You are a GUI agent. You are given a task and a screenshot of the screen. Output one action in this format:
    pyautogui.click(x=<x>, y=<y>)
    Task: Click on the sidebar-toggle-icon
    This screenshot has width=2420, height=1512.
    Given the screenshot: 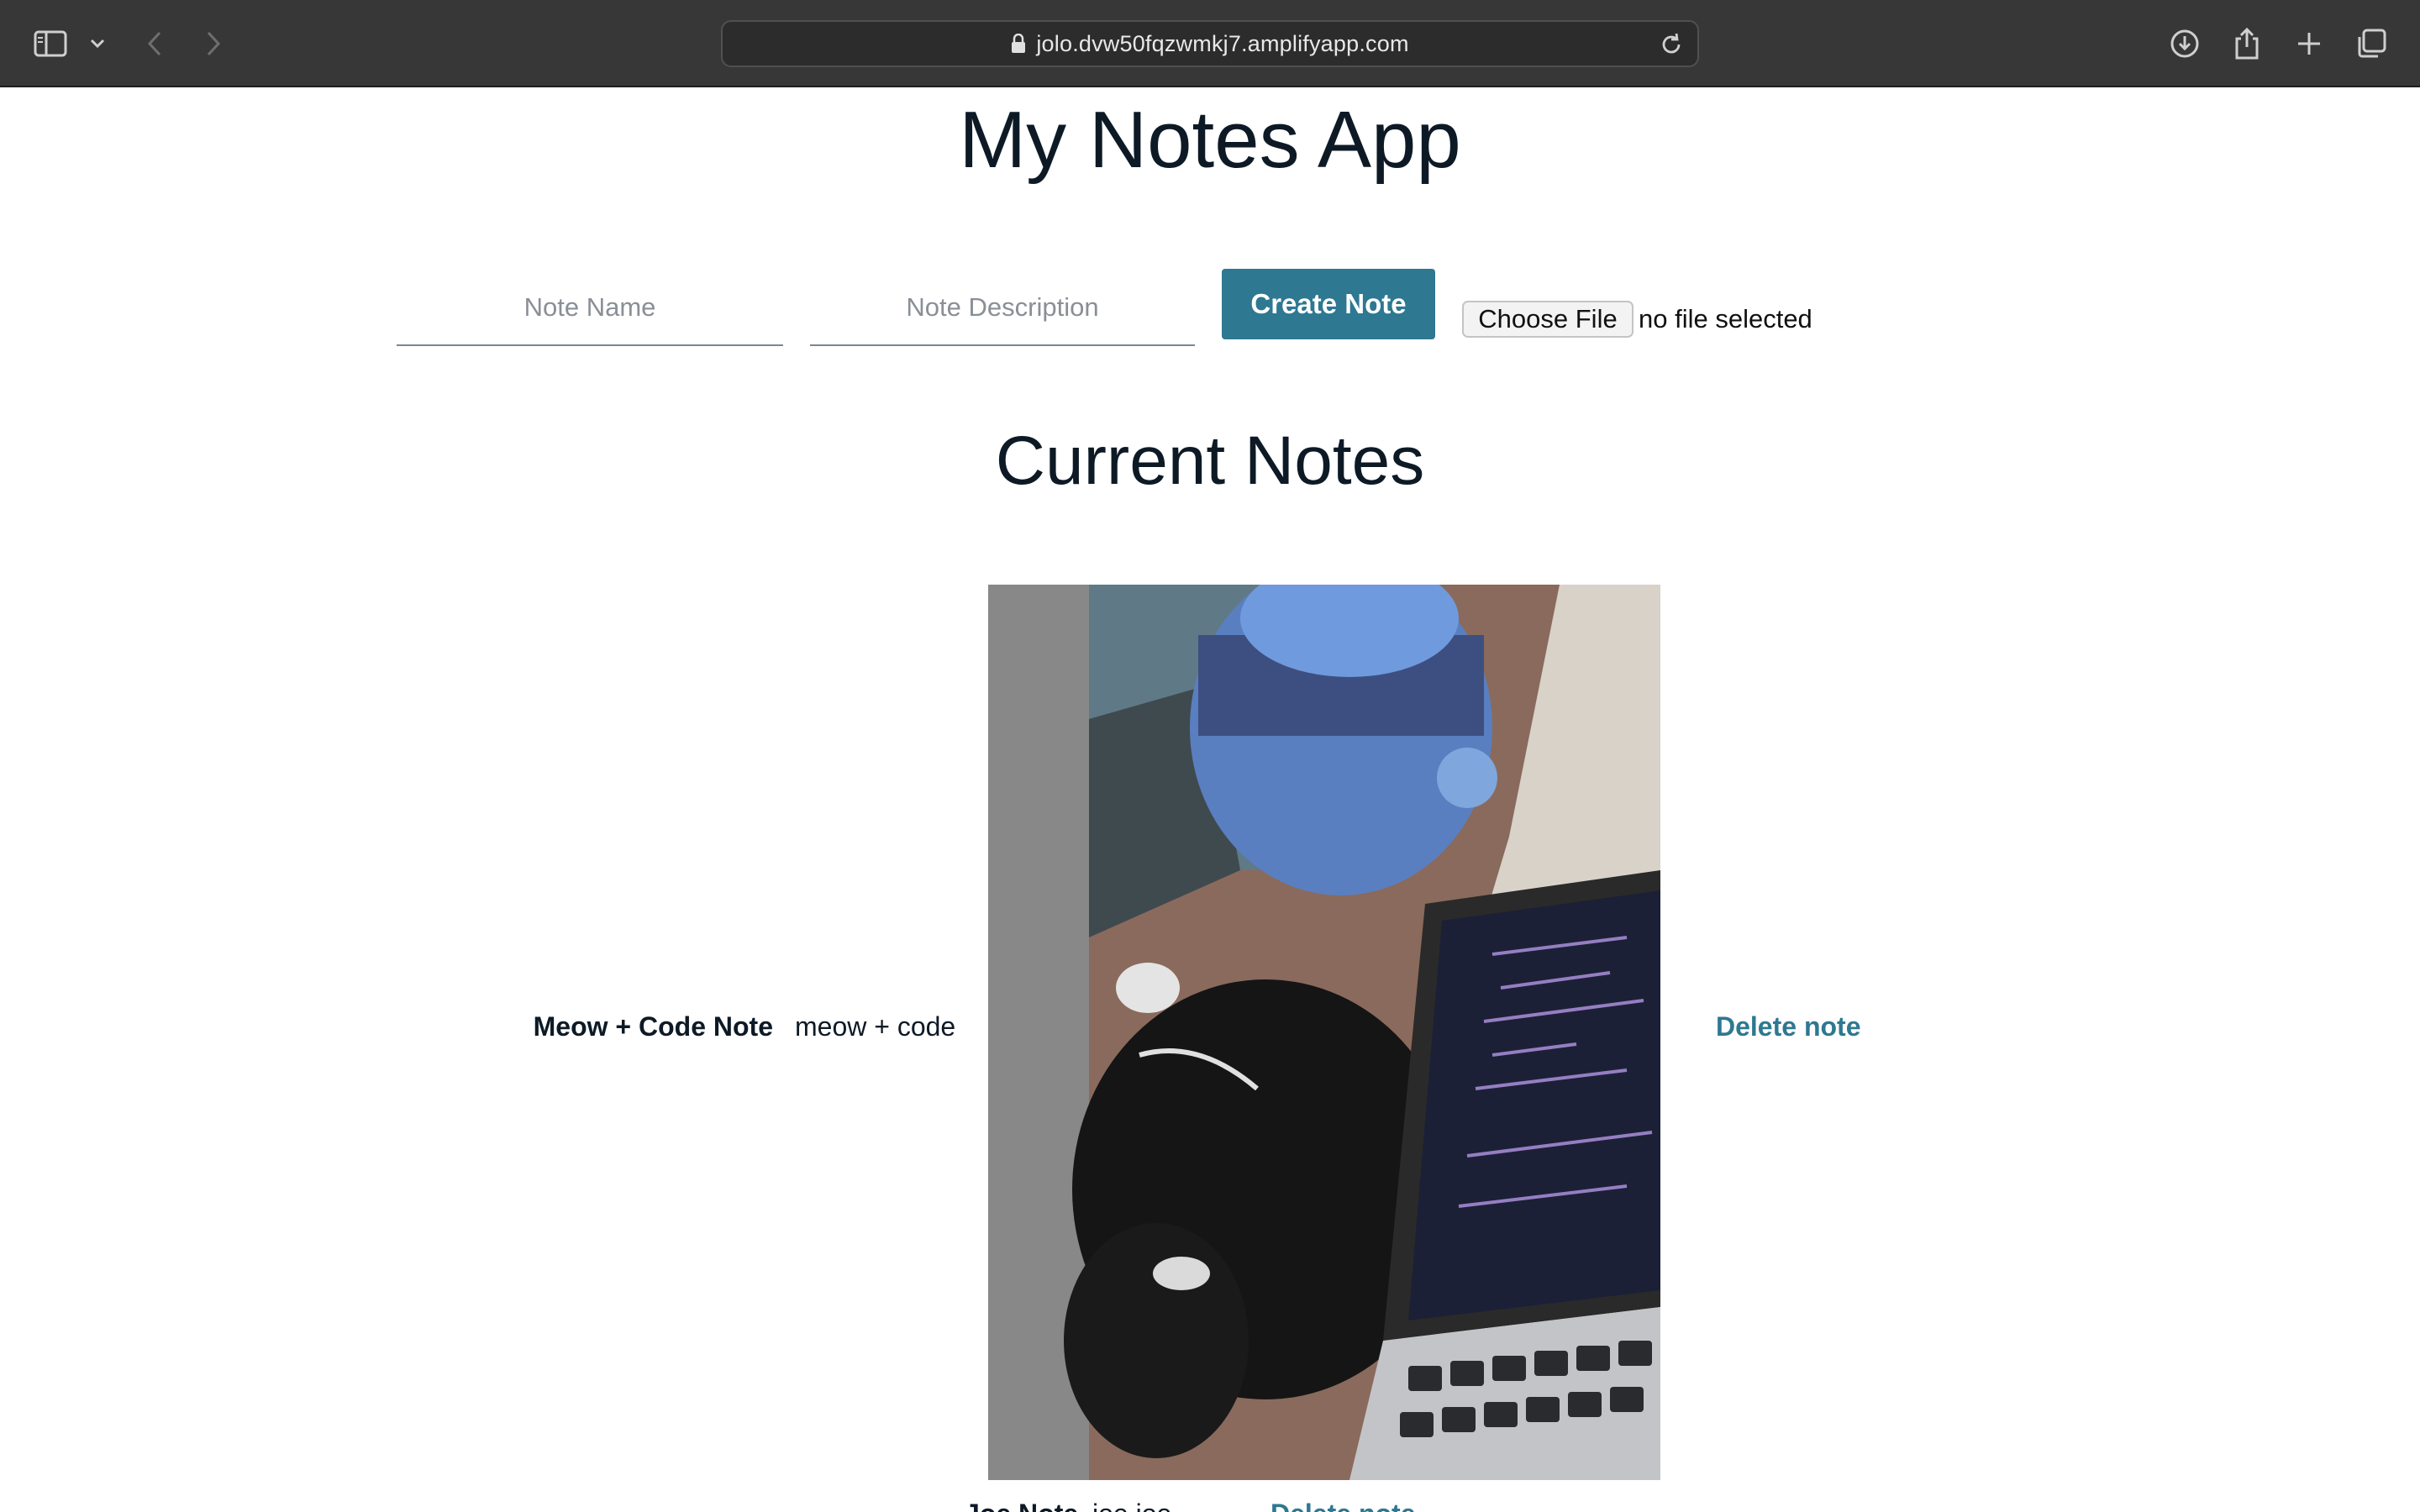 What is the action you would take?
    pyautogui.click(x=51, y=43)
    